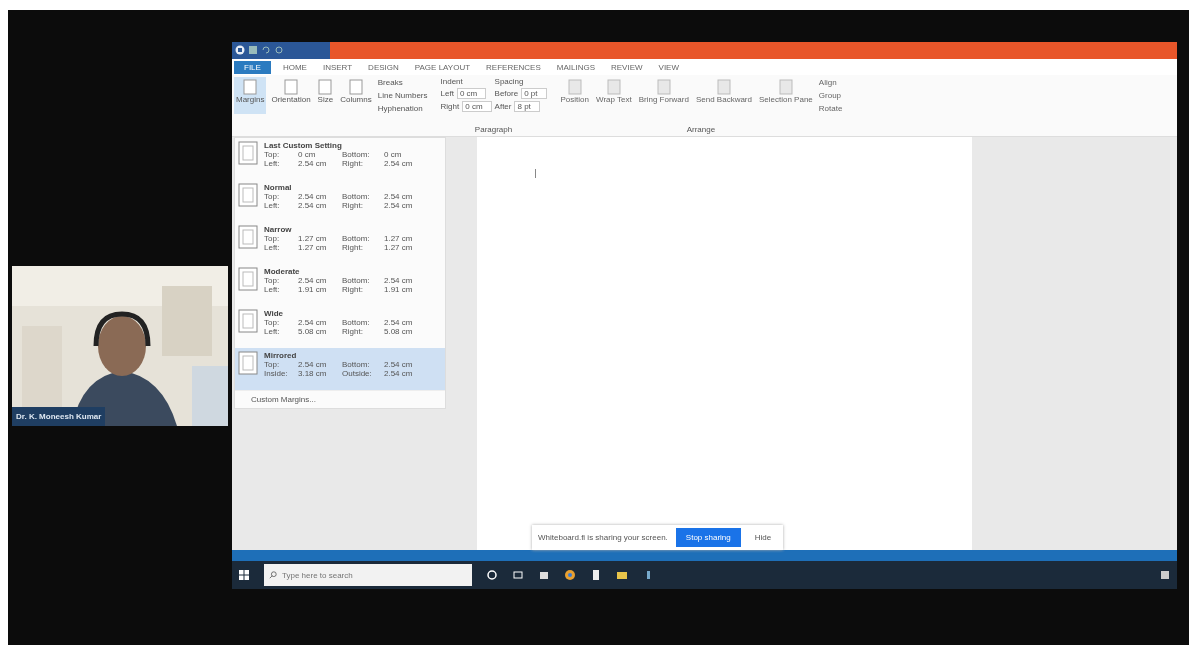  Describe the element at coordinates (402, 82) in the screenshot. I see `ribbon-button: Breaks` at that location.